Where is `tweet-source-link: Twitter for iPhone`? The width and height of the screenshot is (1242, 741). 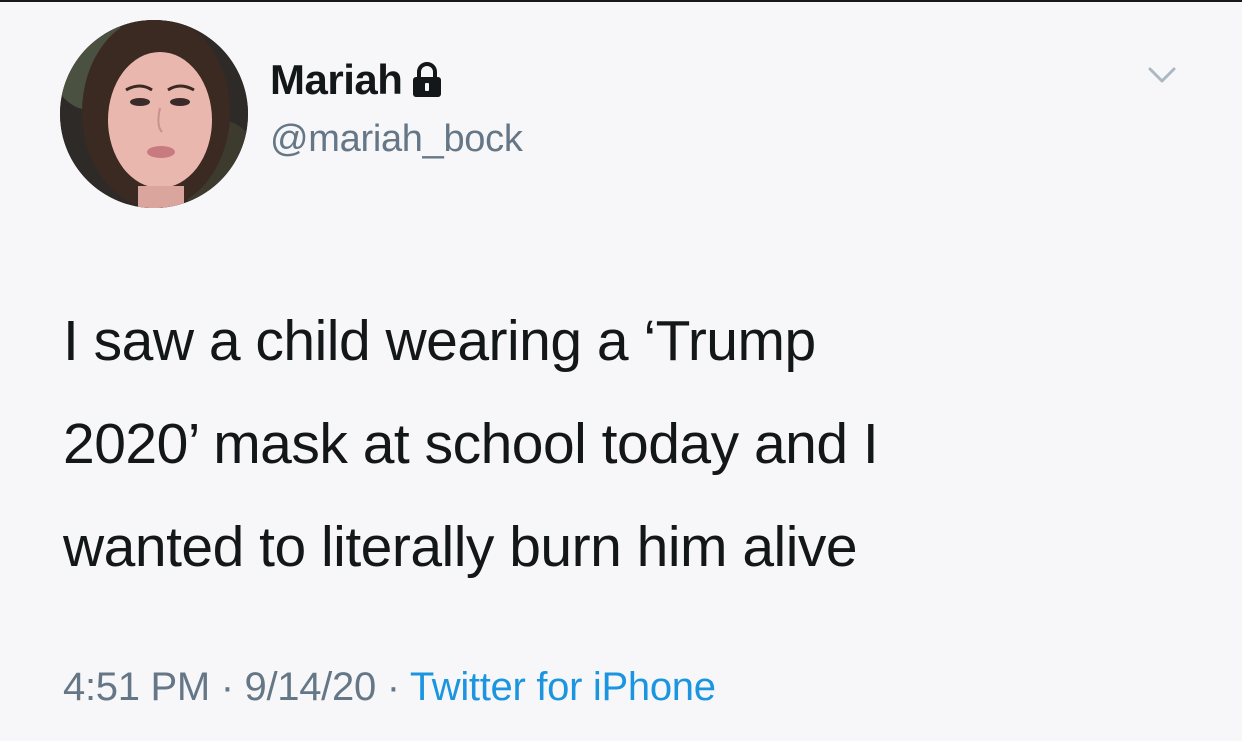
tweet-source-link: Twitter for iPhone is located at coordinates (563, 687).